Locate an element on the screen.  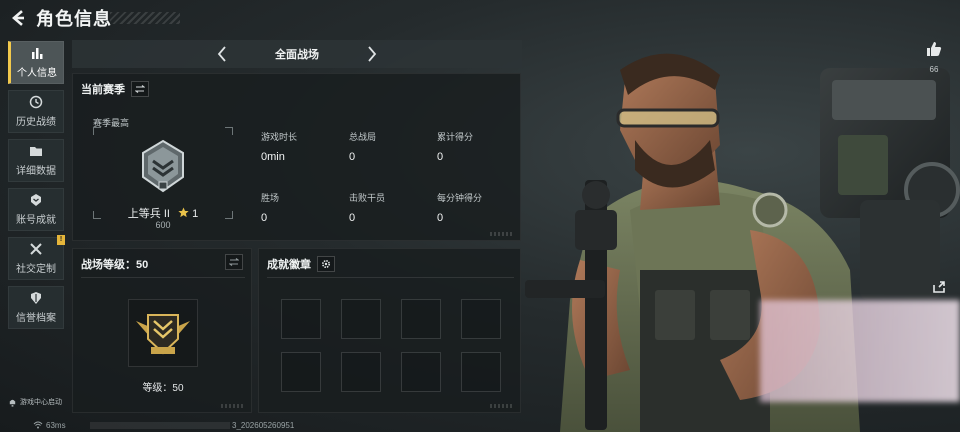
bell-icon is located at coordinates (12, 403).